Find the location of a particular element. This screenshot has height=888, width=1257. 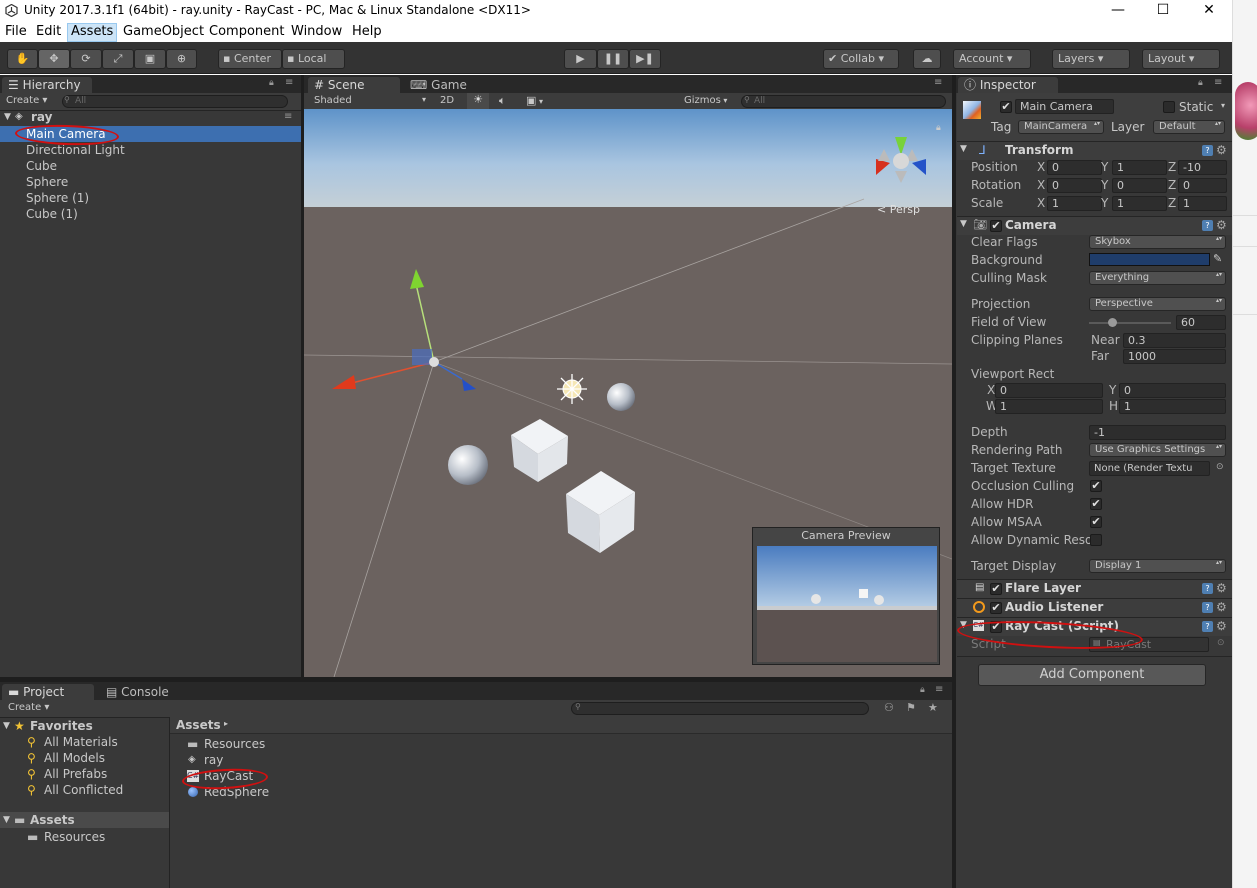

asset-item-resources: ▬ Resources is located at coordinates (270, 744).